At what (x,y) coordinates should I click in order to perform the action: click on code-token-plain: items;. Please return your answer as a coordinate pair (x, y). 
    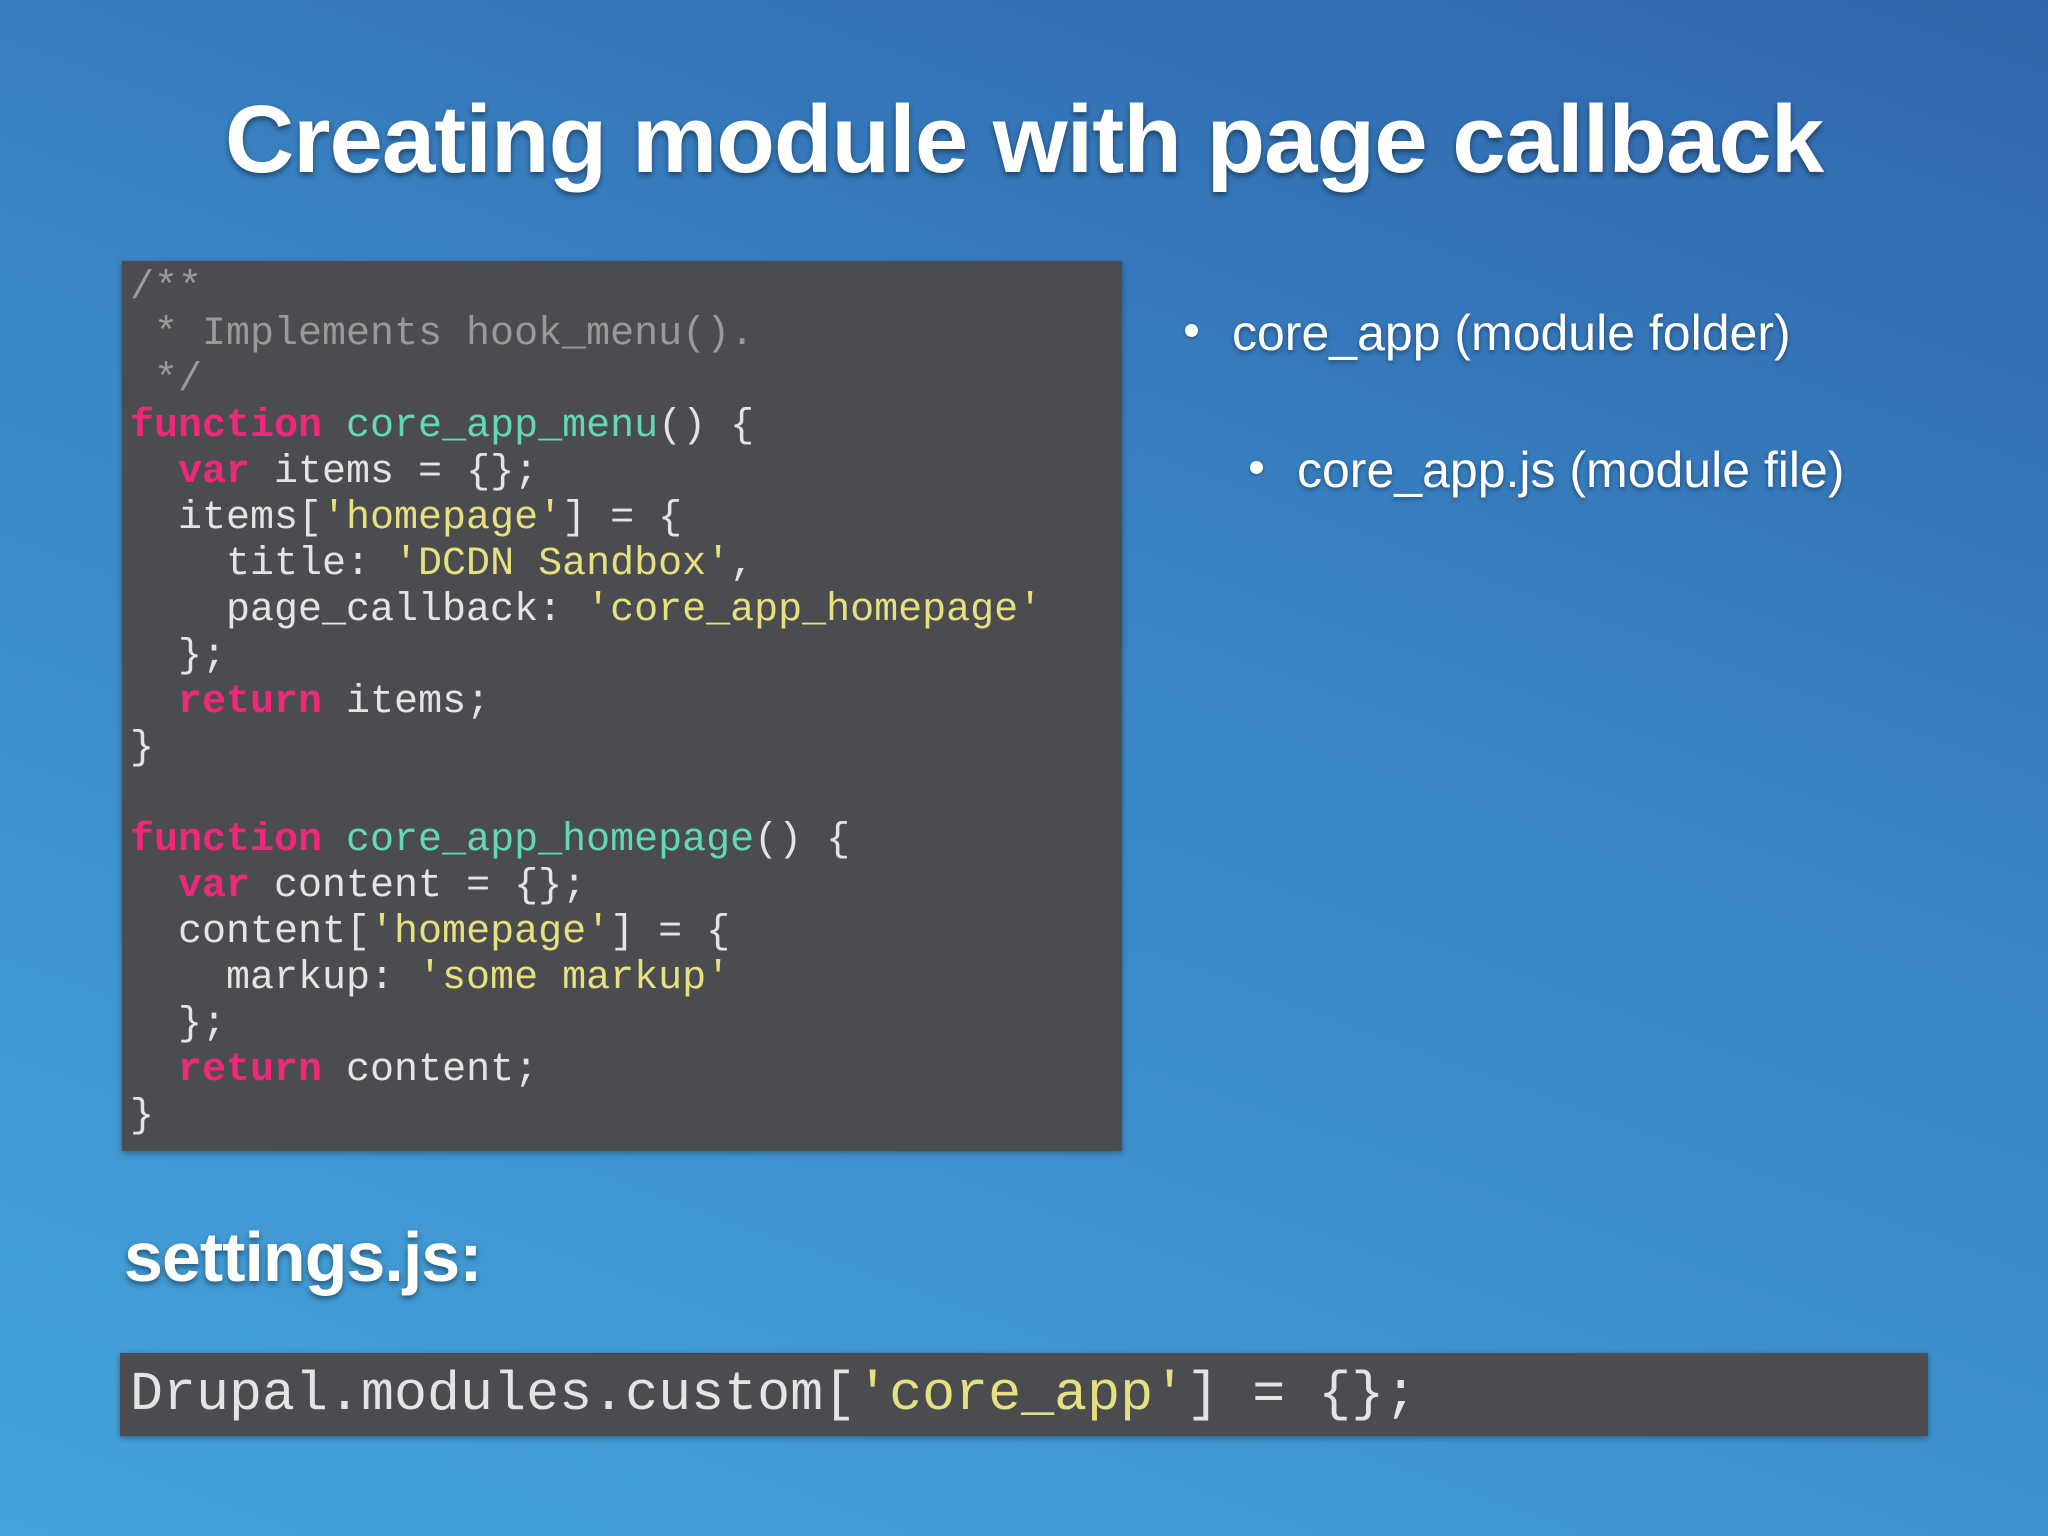
    Looking at the image, I should click on (406, 702).